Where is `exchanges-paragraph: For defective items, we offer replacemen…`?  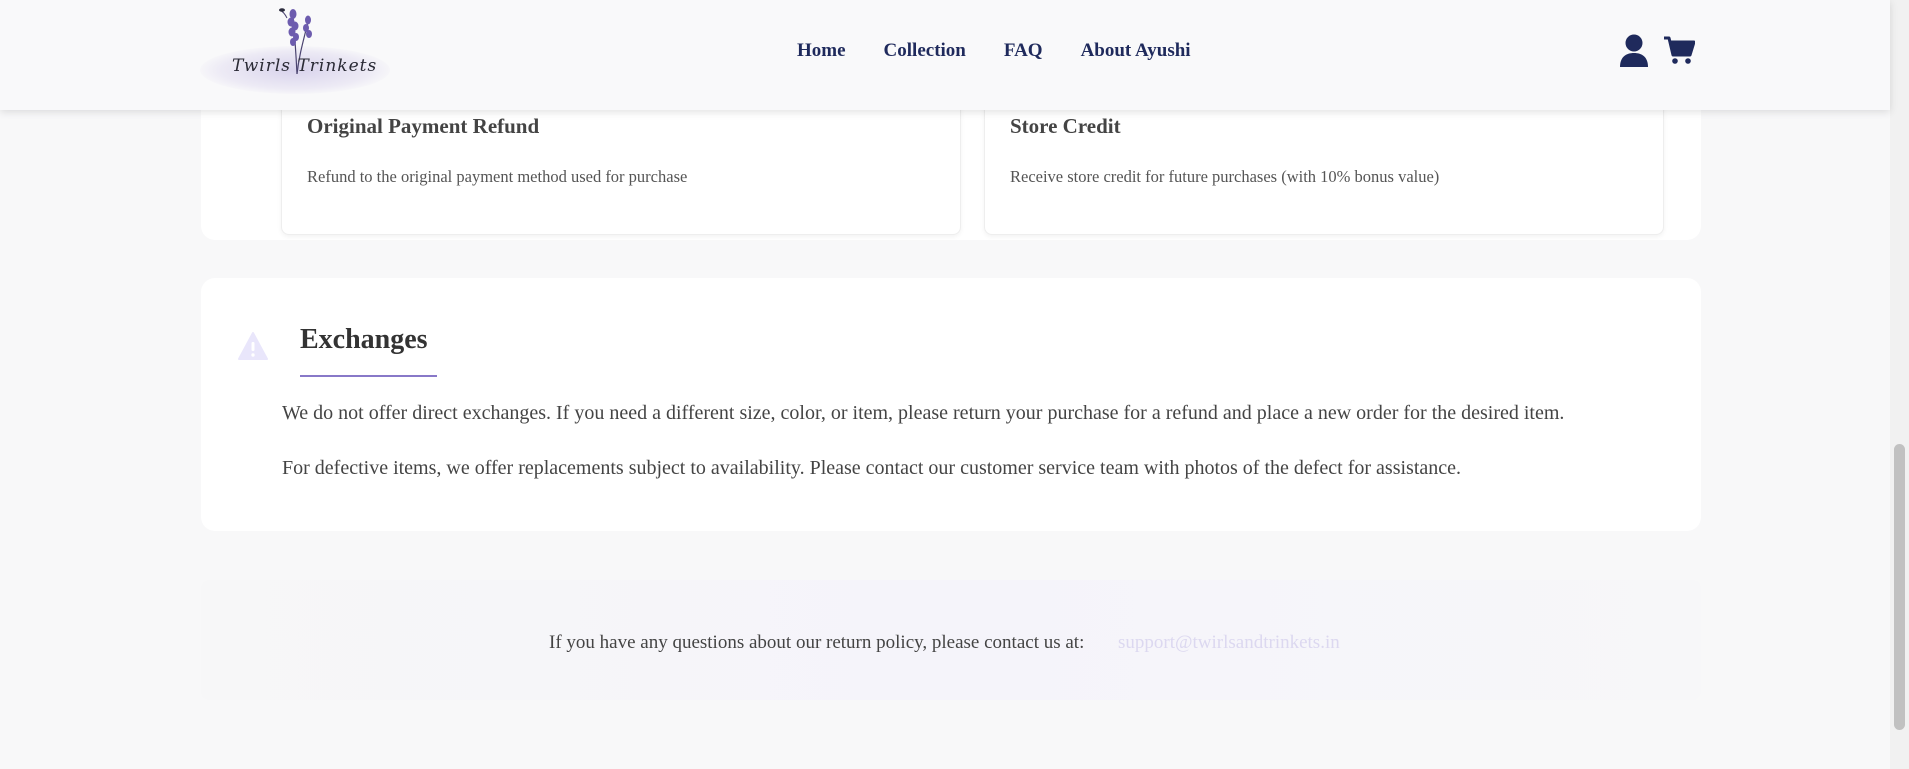
exchanges-paragraph: For defective items, we offer replacemen… is located at coordinates (872, 468).